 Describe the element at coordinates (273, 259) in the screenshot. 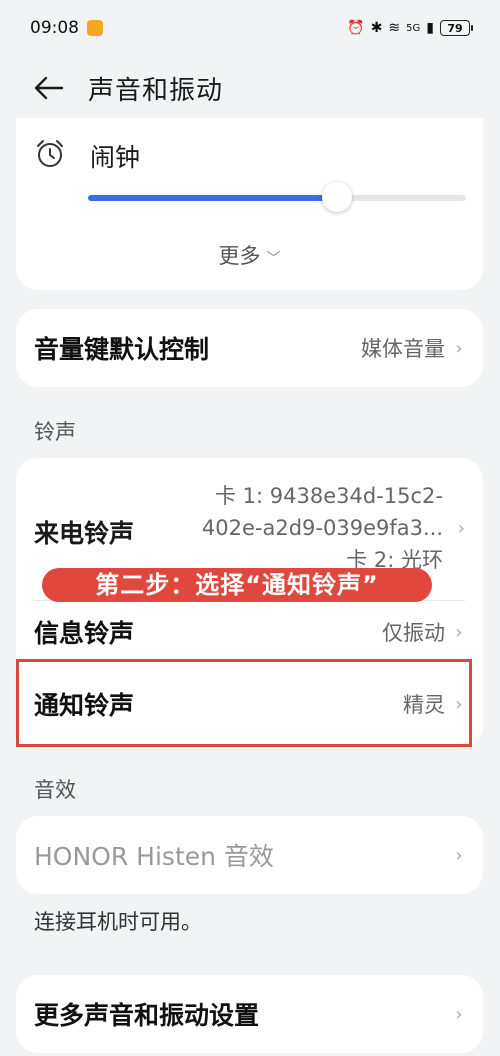

I see `chevron-down-icon: ﹀` at that location.